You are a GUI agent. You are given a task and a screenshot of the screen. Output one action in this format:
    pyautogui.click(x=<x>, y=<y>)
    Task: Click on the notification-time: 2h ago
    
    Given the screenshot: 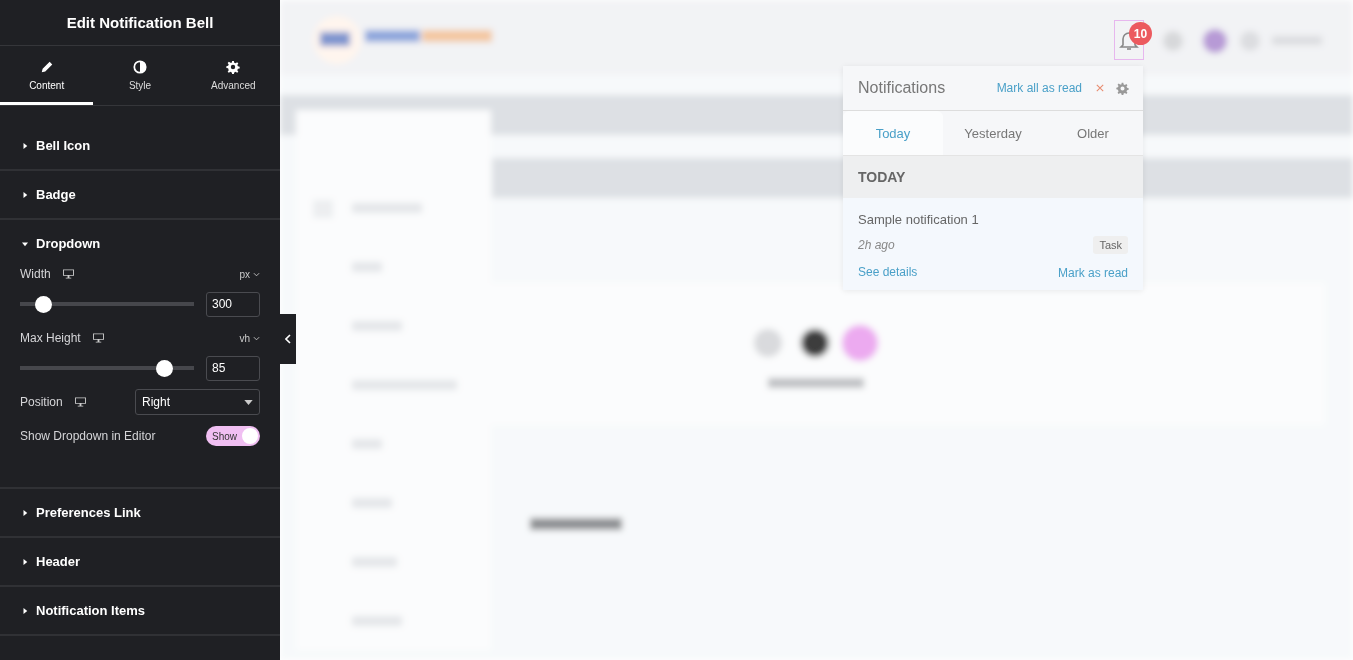 What is the action you would take?
    pyautogui.click(x=876, y=245)
    